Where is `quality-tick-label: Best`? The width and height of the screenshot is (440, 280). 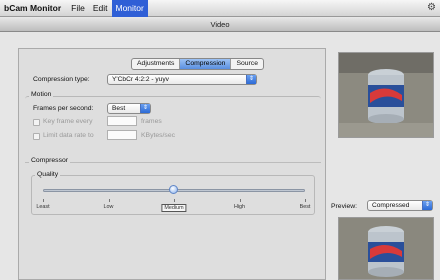 quality-tick-label: Best is located at coordinates (305, 207).